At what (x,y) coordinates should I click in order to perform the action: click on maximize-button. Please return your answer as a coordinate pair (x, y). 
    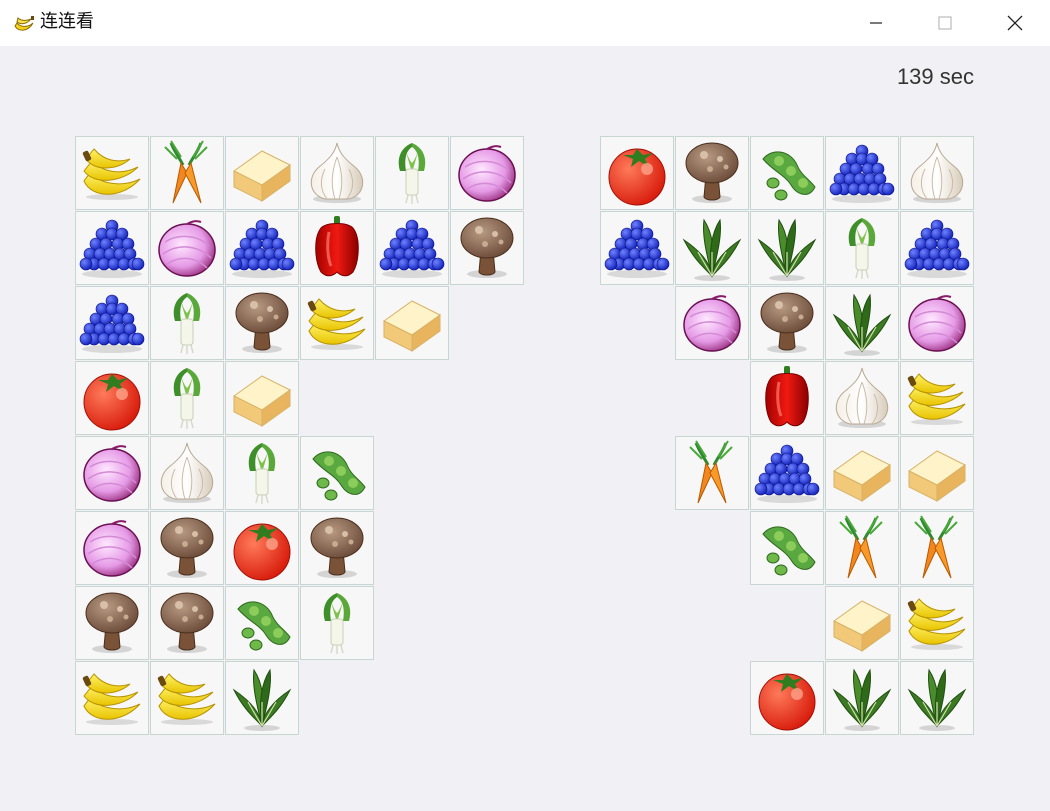
    Looking at the image, I should click on (945, 23).